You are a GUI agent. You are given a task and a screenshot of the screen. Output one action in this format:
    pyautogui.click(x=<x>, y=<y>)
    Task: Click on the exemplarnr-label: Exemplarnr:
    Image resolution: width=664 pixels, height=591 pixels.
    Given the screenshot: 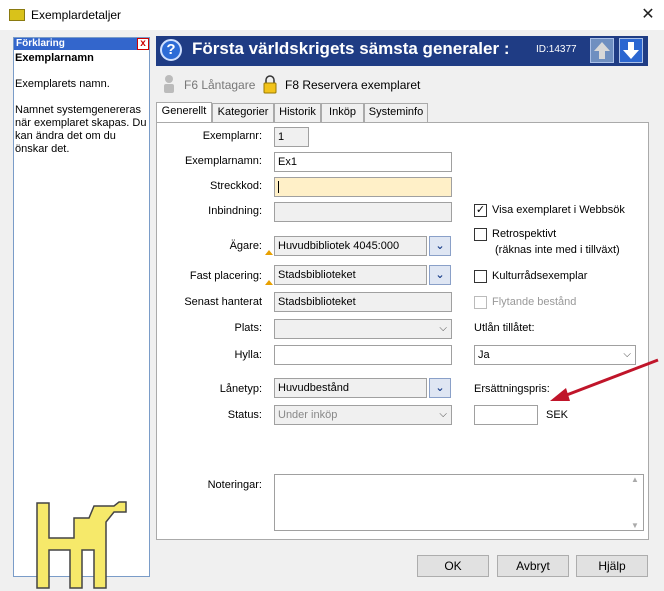 What is the action you would take?
    pyautogui.click(x=232, y=136)
    